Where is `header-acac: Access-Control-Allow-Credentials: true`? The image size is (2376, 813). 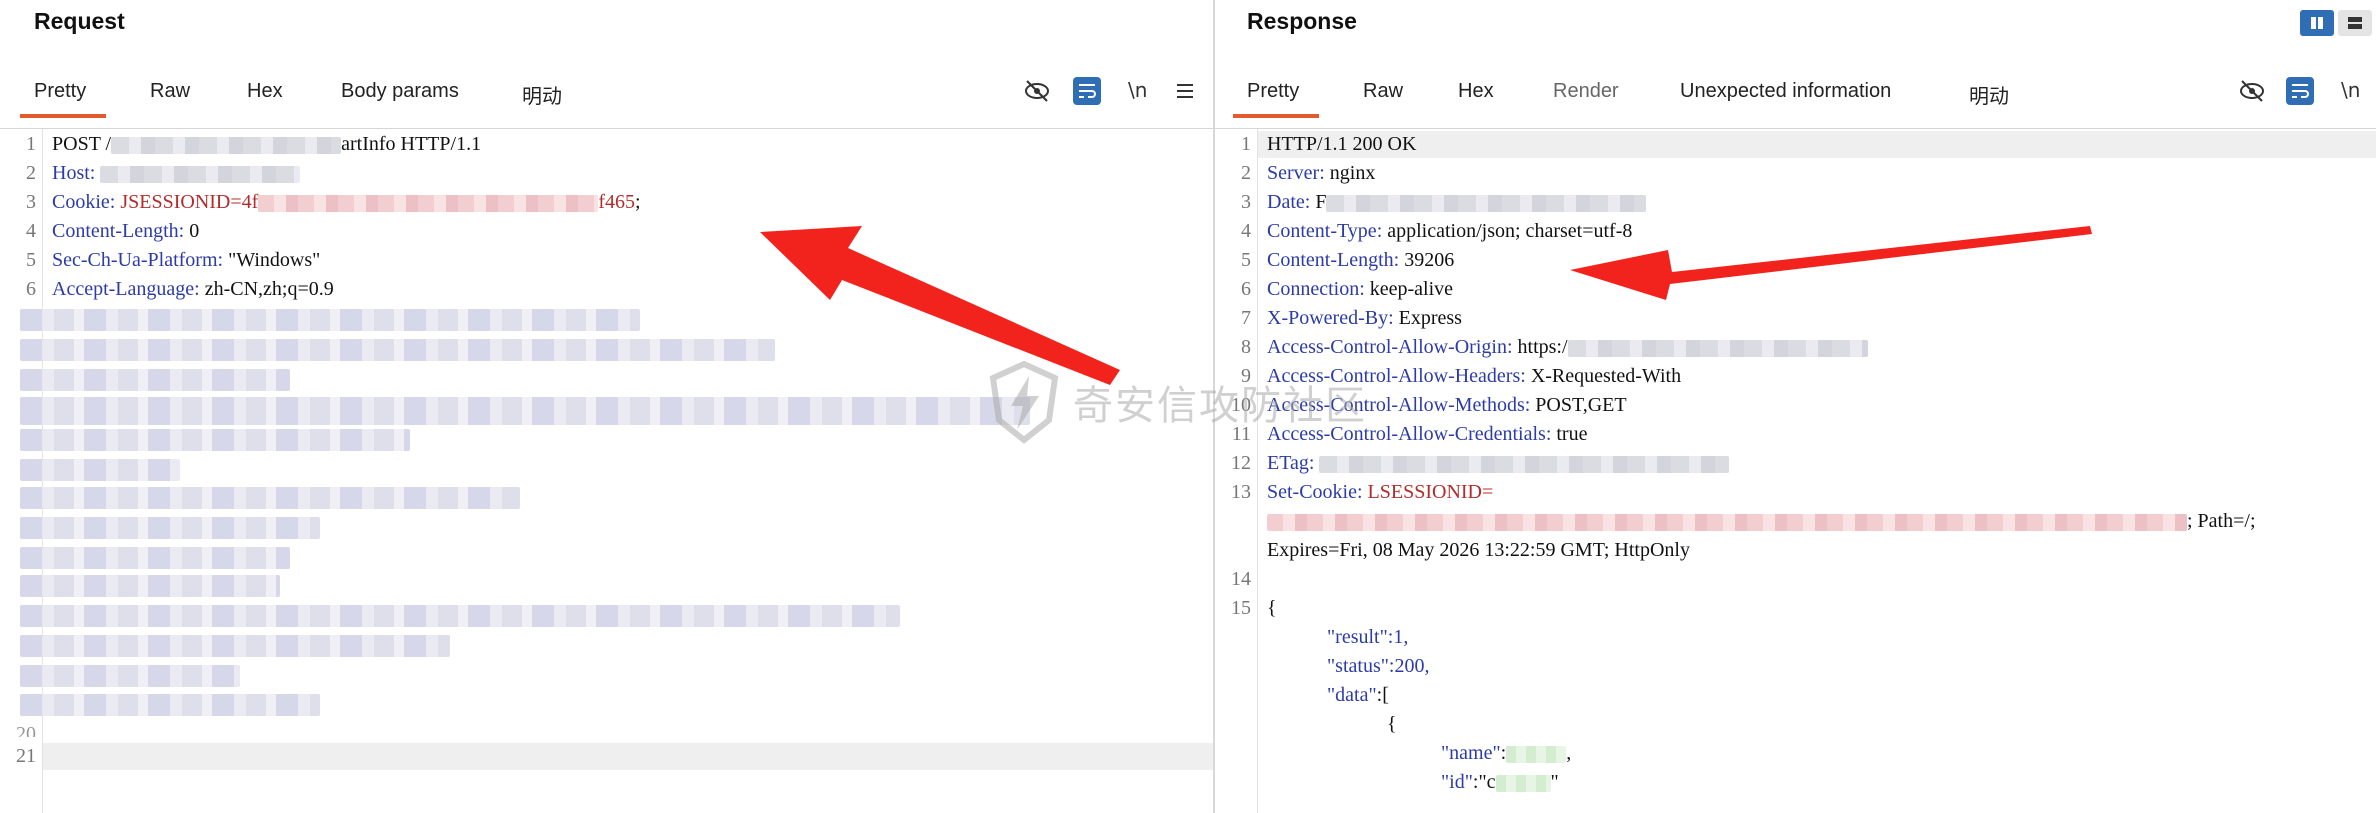
header-acac: Access-Control-Allow-Credentials: true is located at coordinates (1427, 434).